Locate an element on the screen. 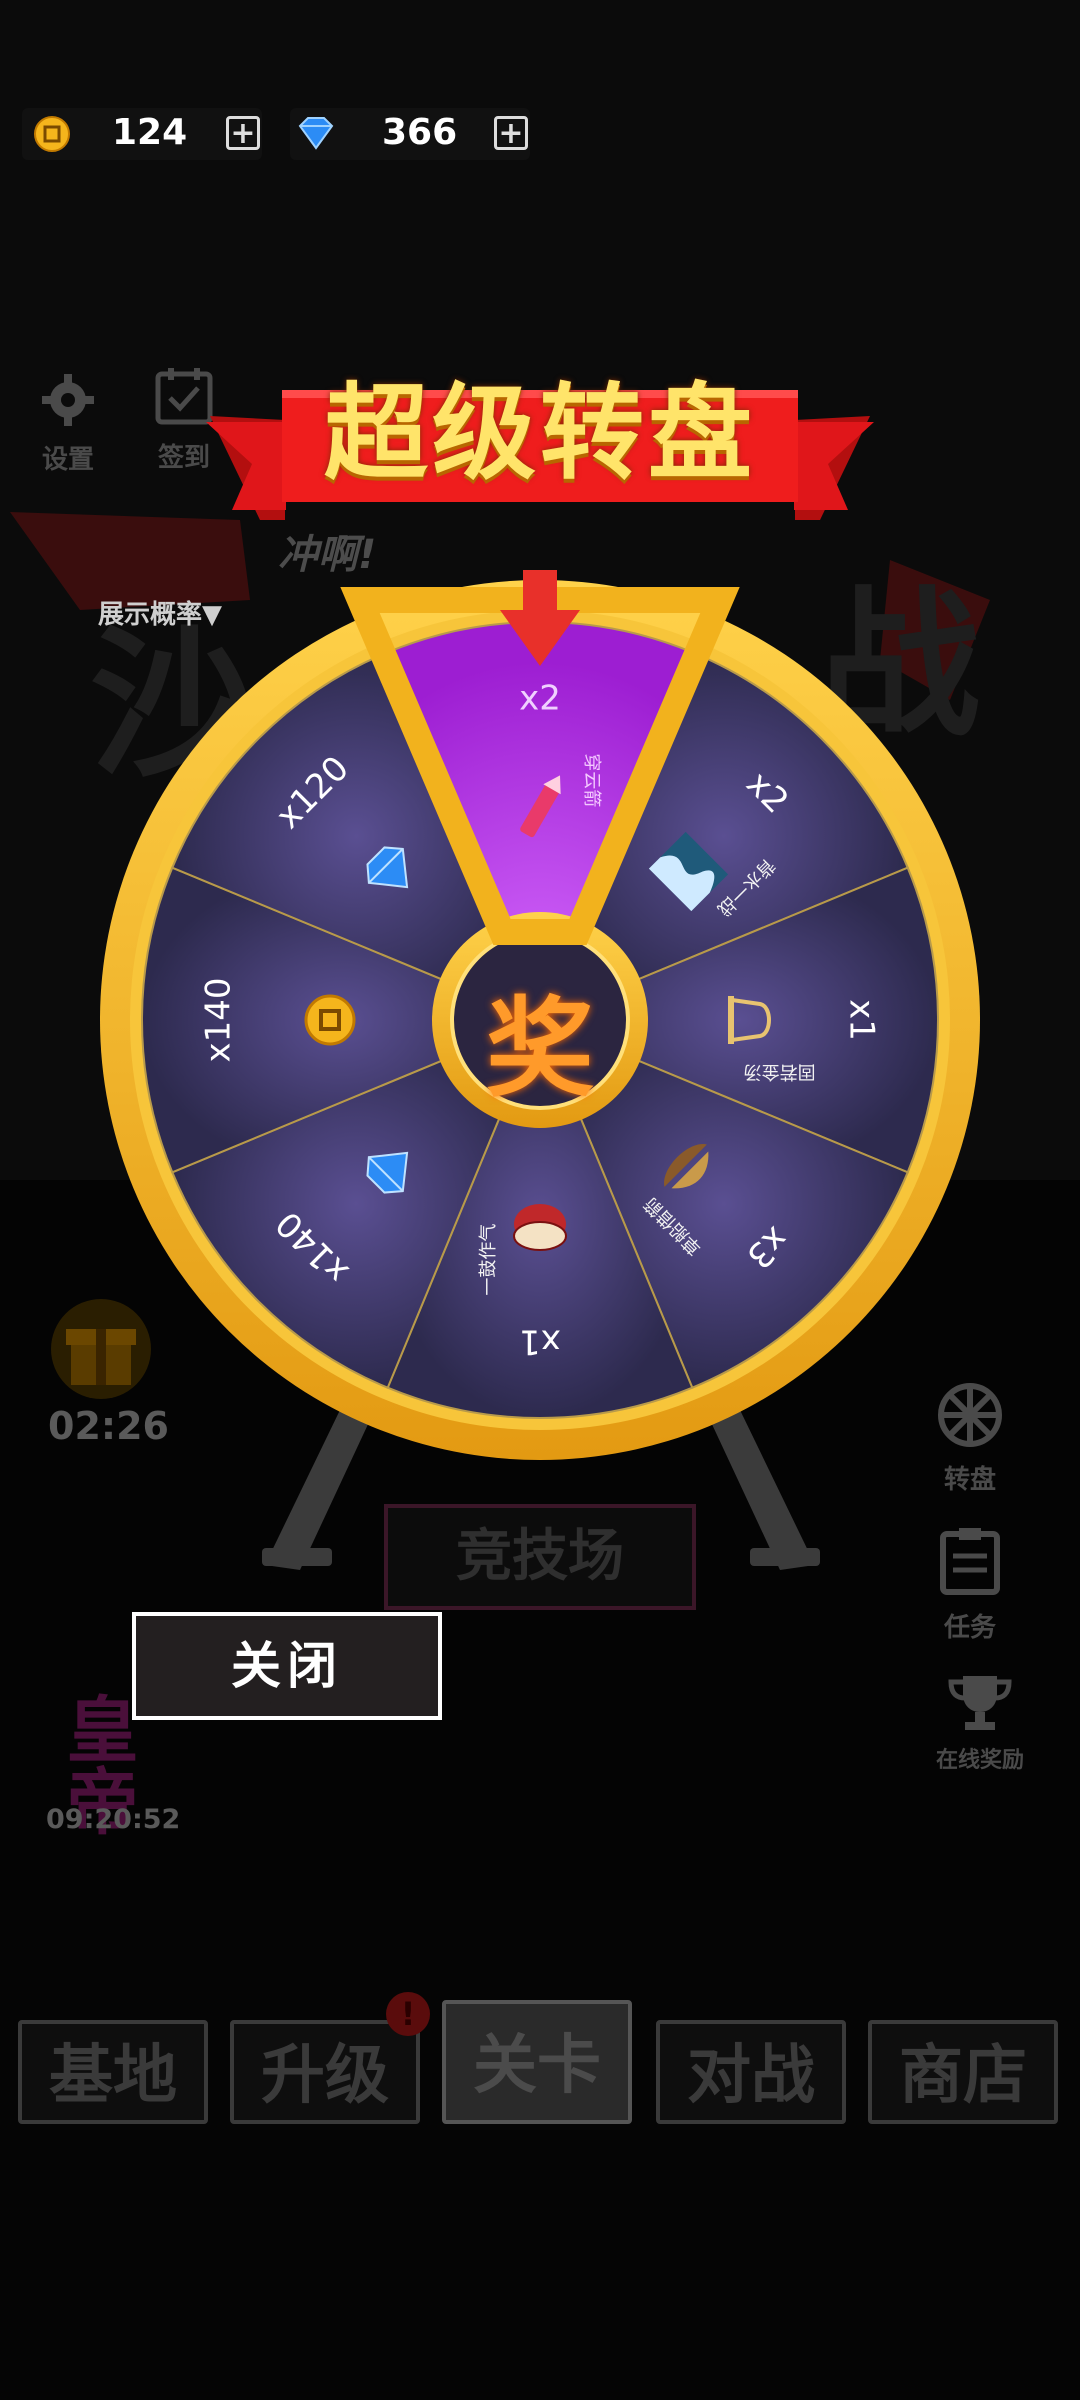  wheel-center-label: 奖 is located at coordinates (539, 1049).